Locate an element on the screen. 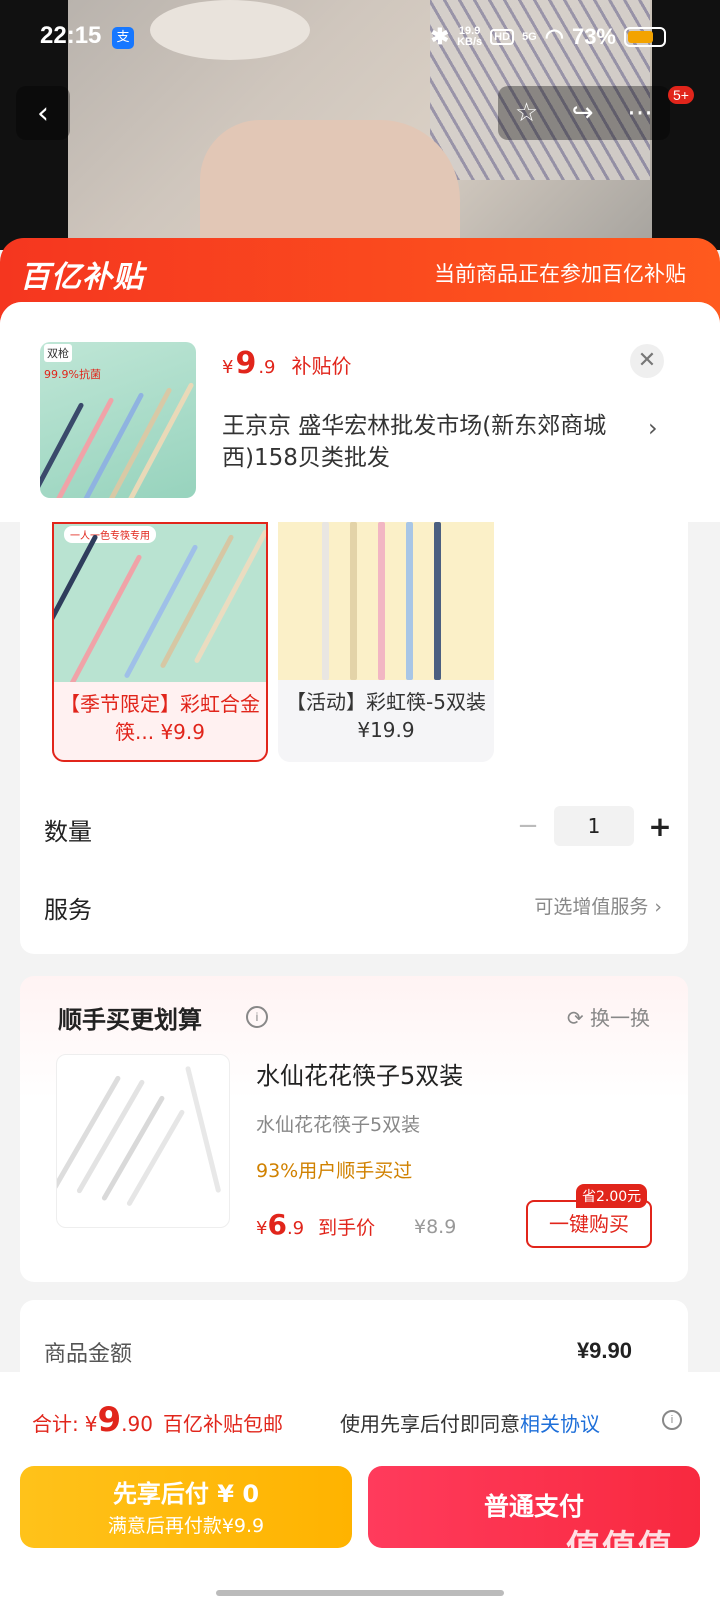  hd-icon: HD is located at coordinates (502, 37).